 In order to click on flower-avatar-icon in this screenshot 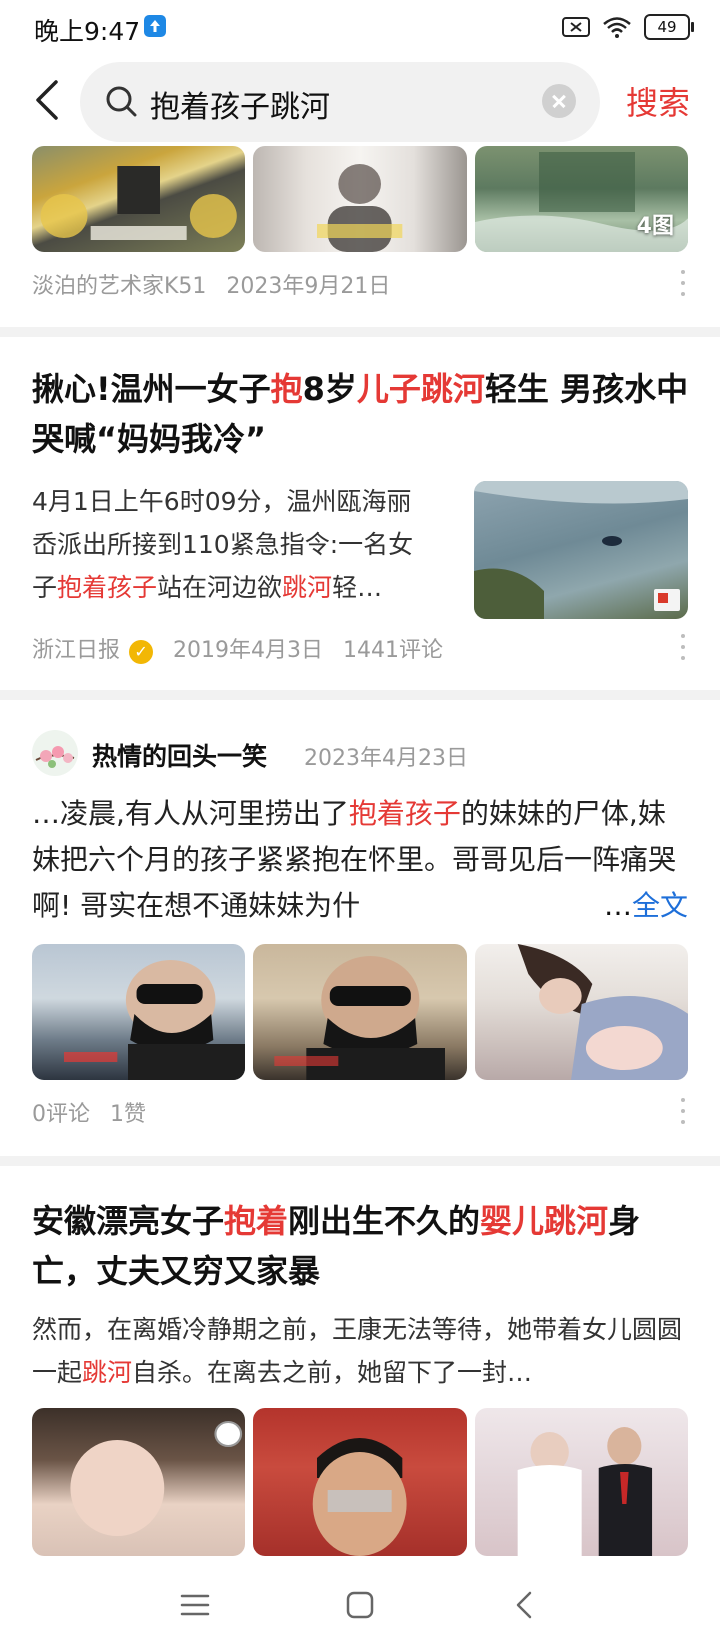, I will do `click(55, 757)`.